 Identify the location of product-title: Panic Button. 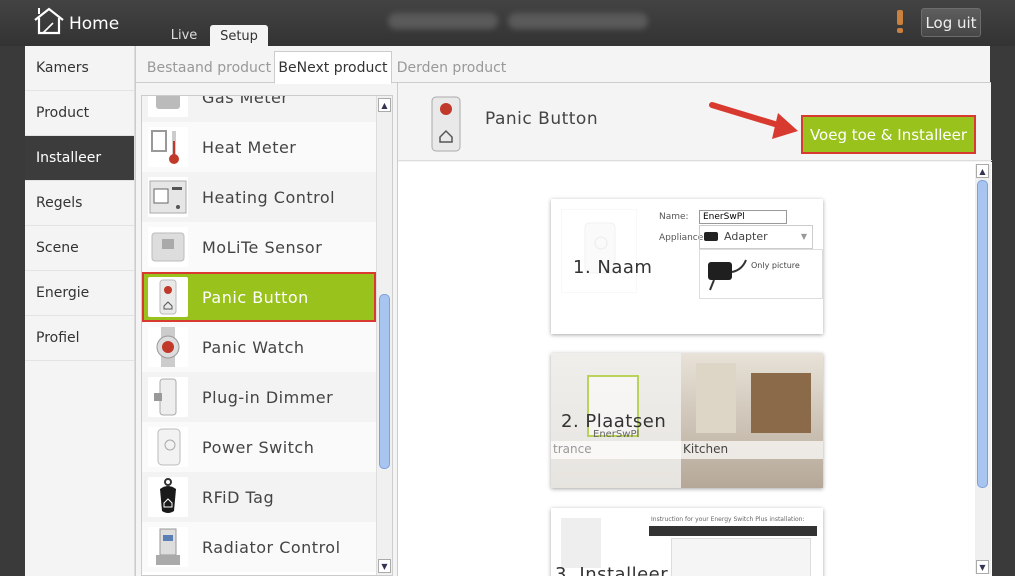
(542, 119).